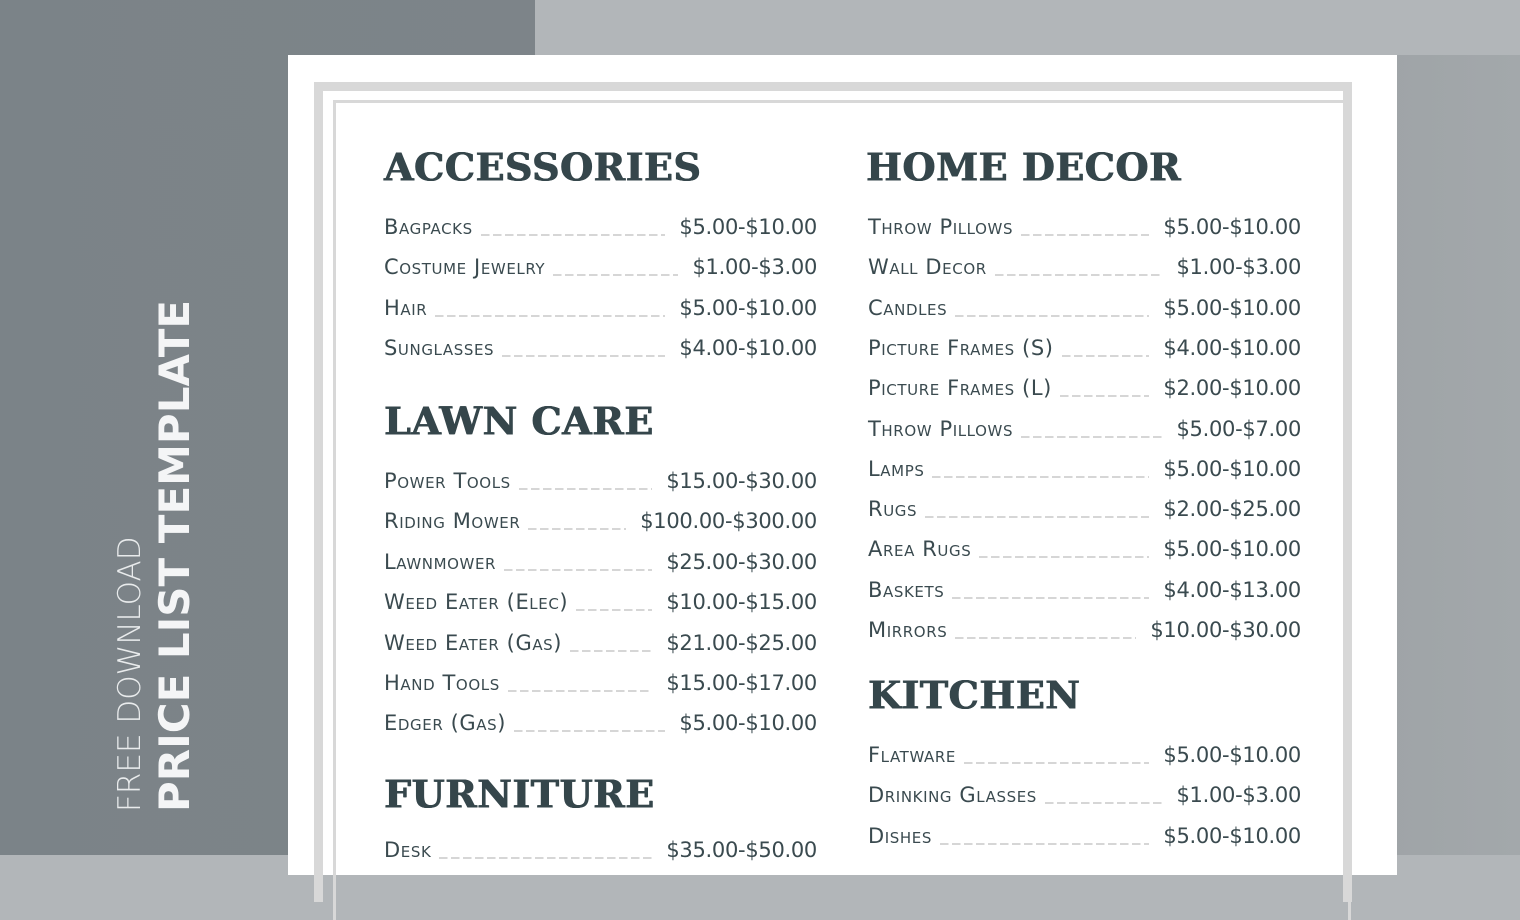 This screenshot has width=1520, height=920. Describe the element at coordinates (600, 721) in the screenshot. I see `price-list-item: Edger (Gas) $5.00-$10.00` at that location.